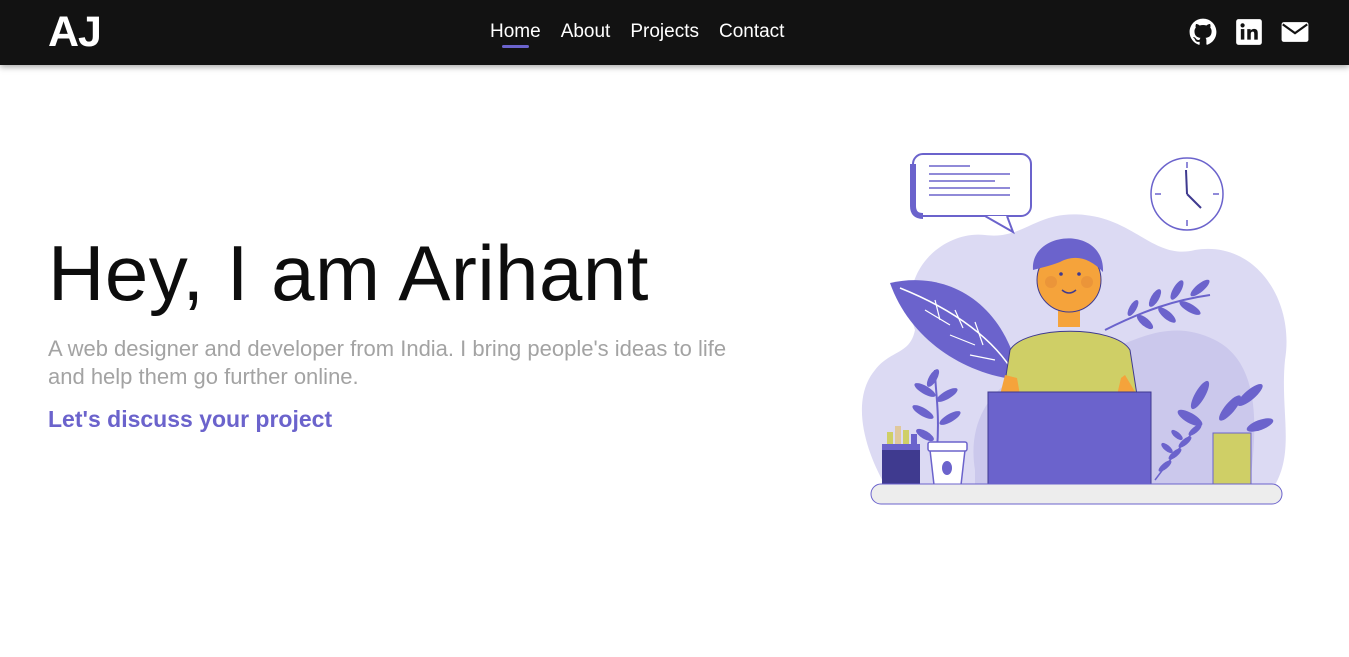 The height and width of the screenshot is (657, 1349). What do you see at coordinates (947, 463) in the screenshot?
I see `coffee-cup-icon` at bounding box center [947, 463].